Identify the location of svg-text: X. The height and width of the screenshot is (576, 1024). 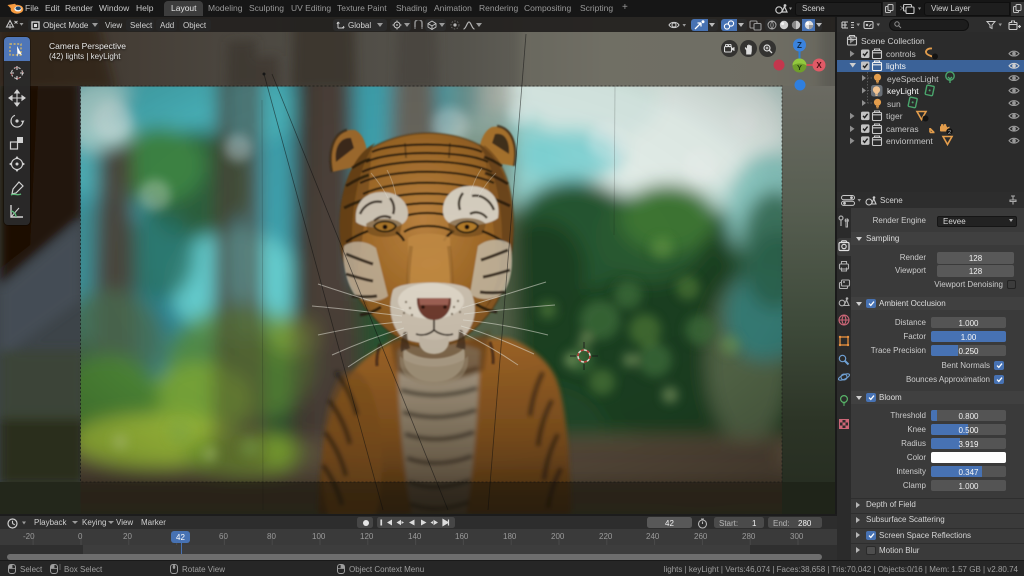
(819, 65).